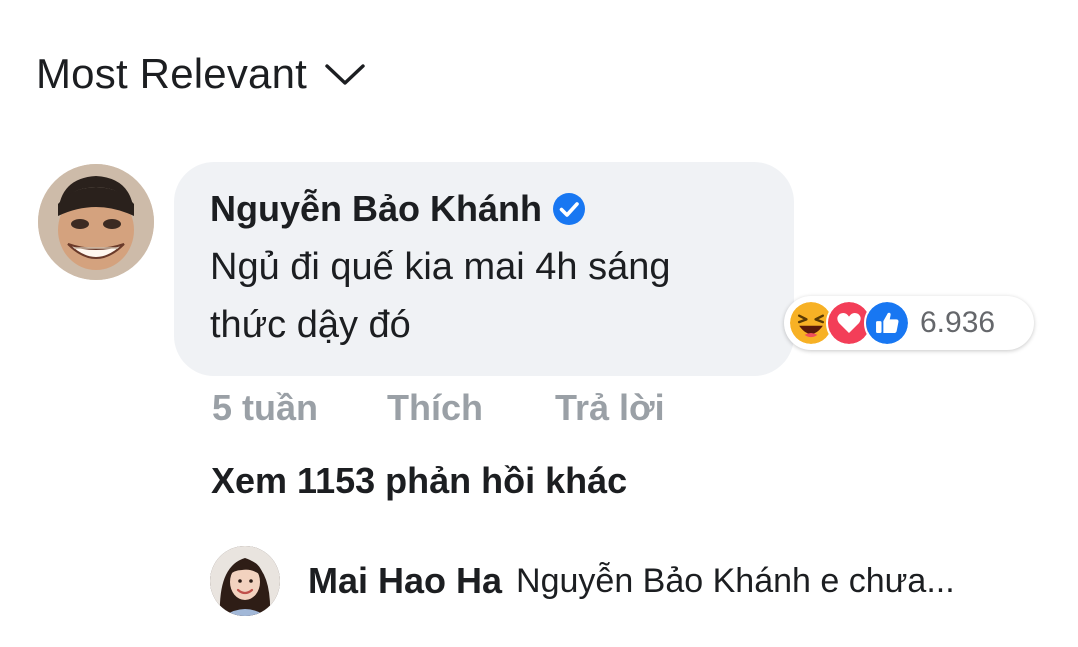  I want to click on comment-author-name: Nguyễn Bảo Khánh, so click(376, 209).